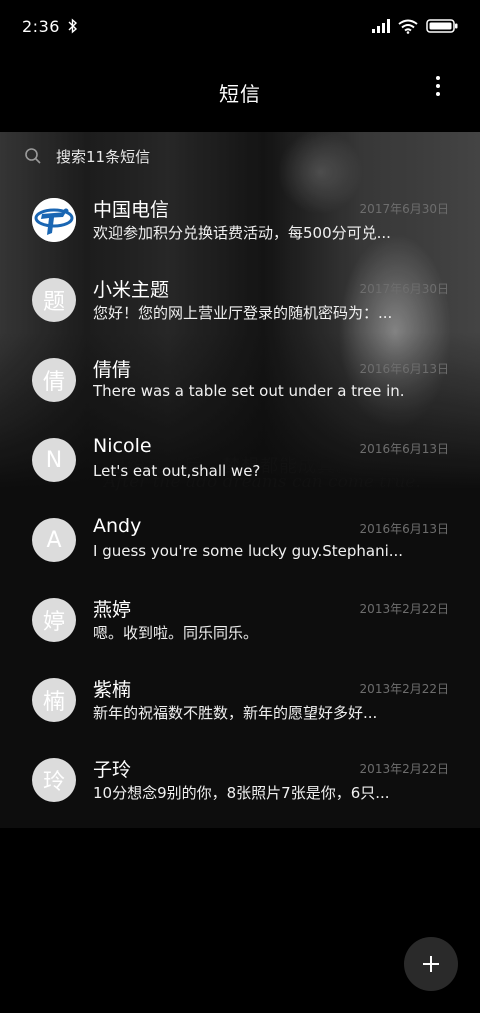 The image size is (480, 1013). I want to click on conversation-item: 婷 燕婷 2013年2月22日 嗯。收到啦。同乐同乐。, so click(240, 620).